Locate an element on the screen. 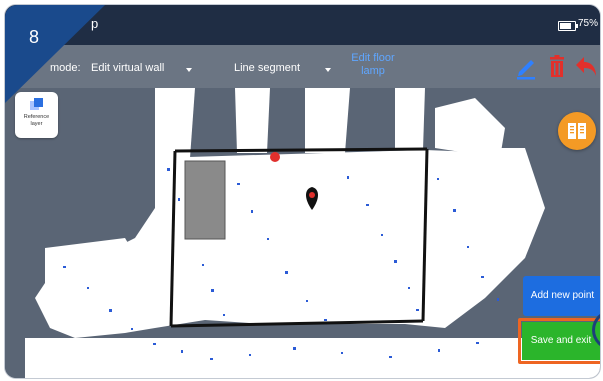 This screenshot has width=603, height=381. pencil-icon is located at coordinates (526, 67).